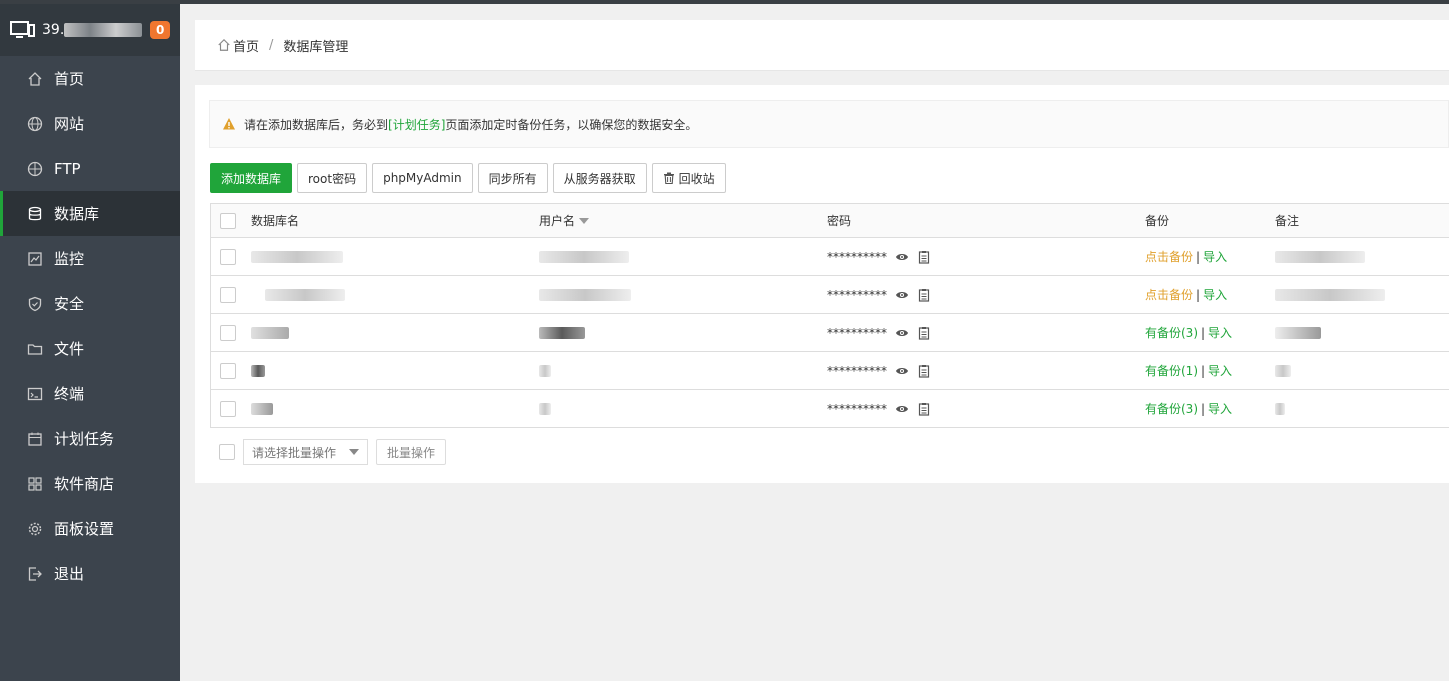 This screenshot has width=1449, height=681. I want to click on bulk-actions: 请选择批量操作 批量操作, so click(333, 452).